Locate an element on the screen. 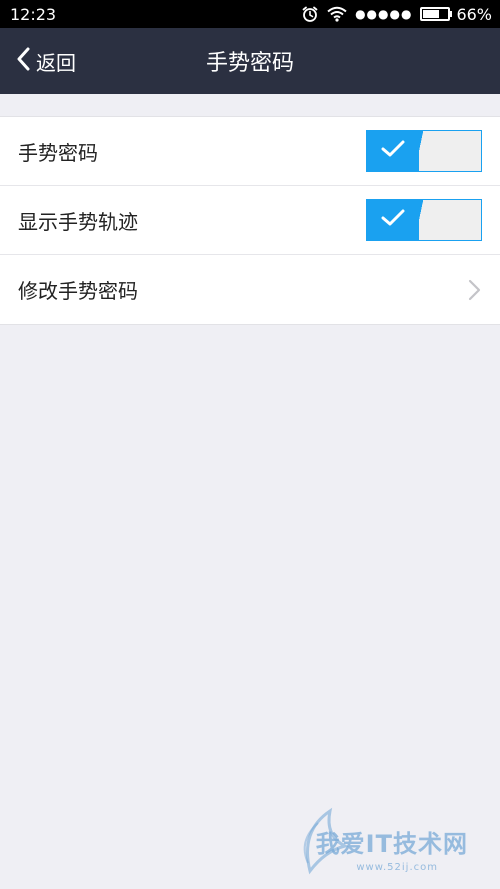  watermark-url: www.52ij.com is located at coordinates (397, 867).